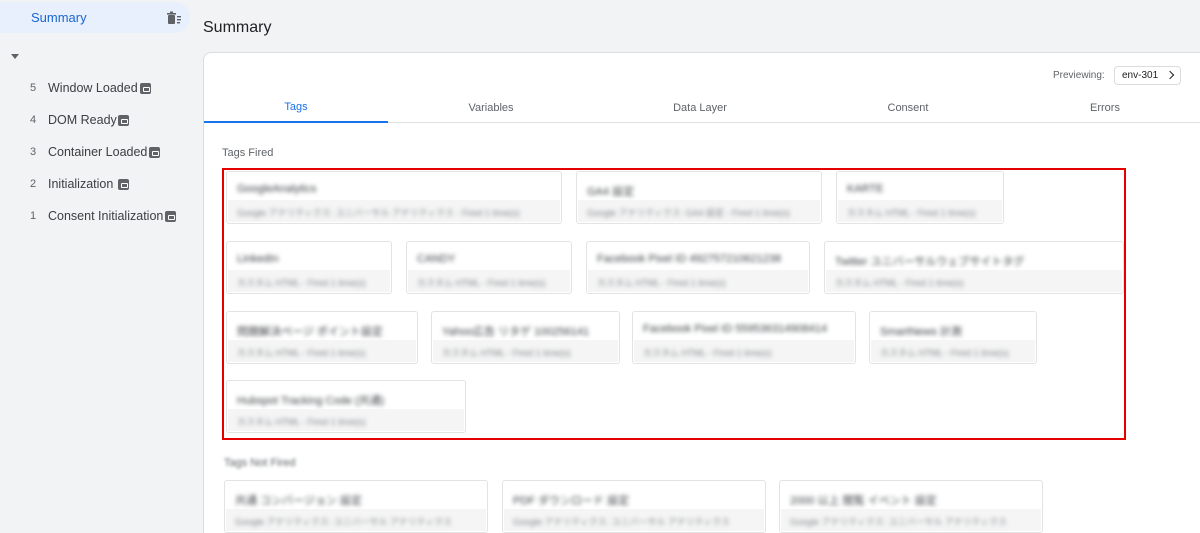  I want to click on chevron-right-icon, so click(1170, 75).